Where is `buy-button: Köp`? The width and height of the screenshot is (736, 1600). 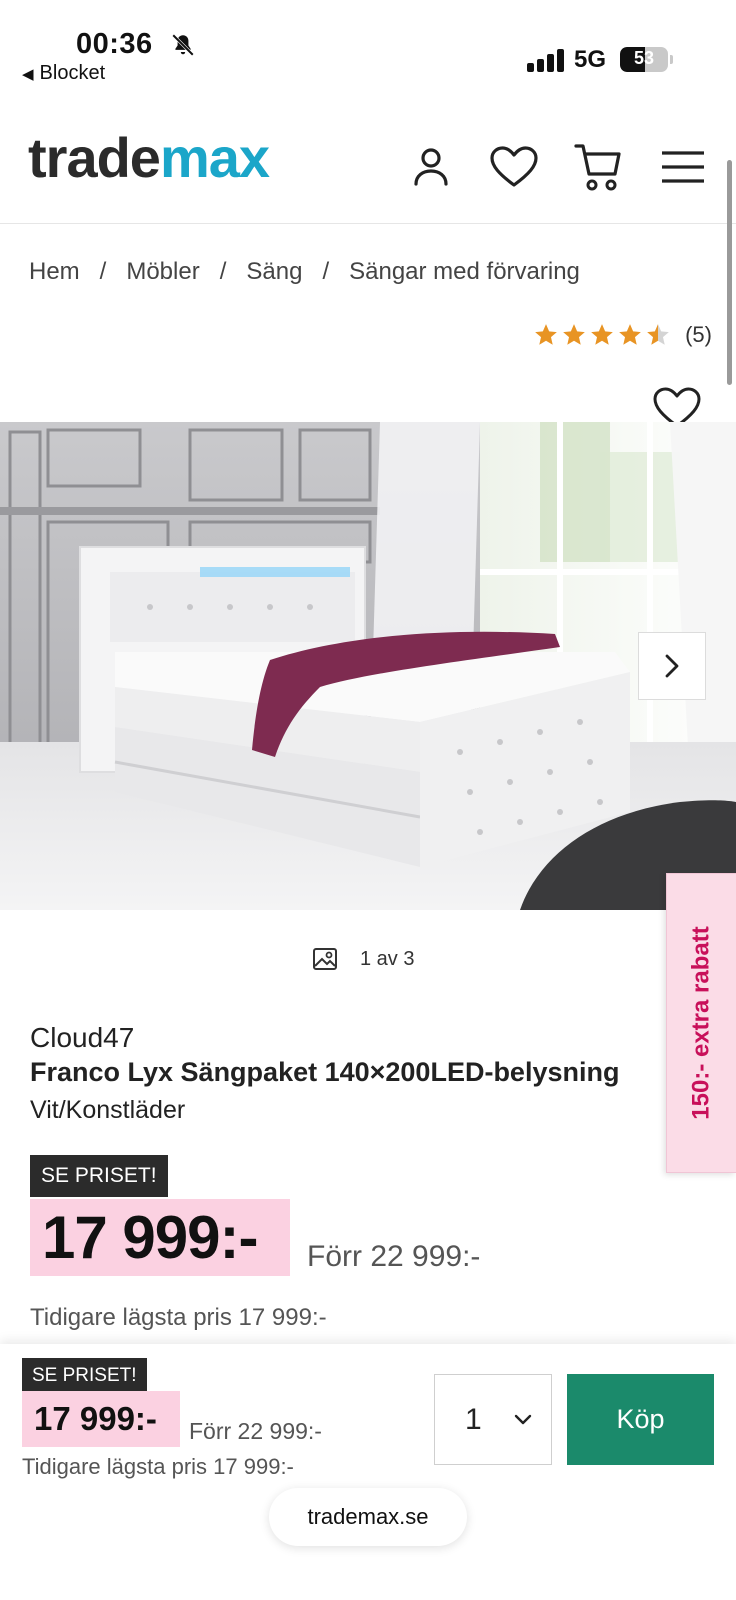
buy-button: Köp is located at coordinates (640, 1419).